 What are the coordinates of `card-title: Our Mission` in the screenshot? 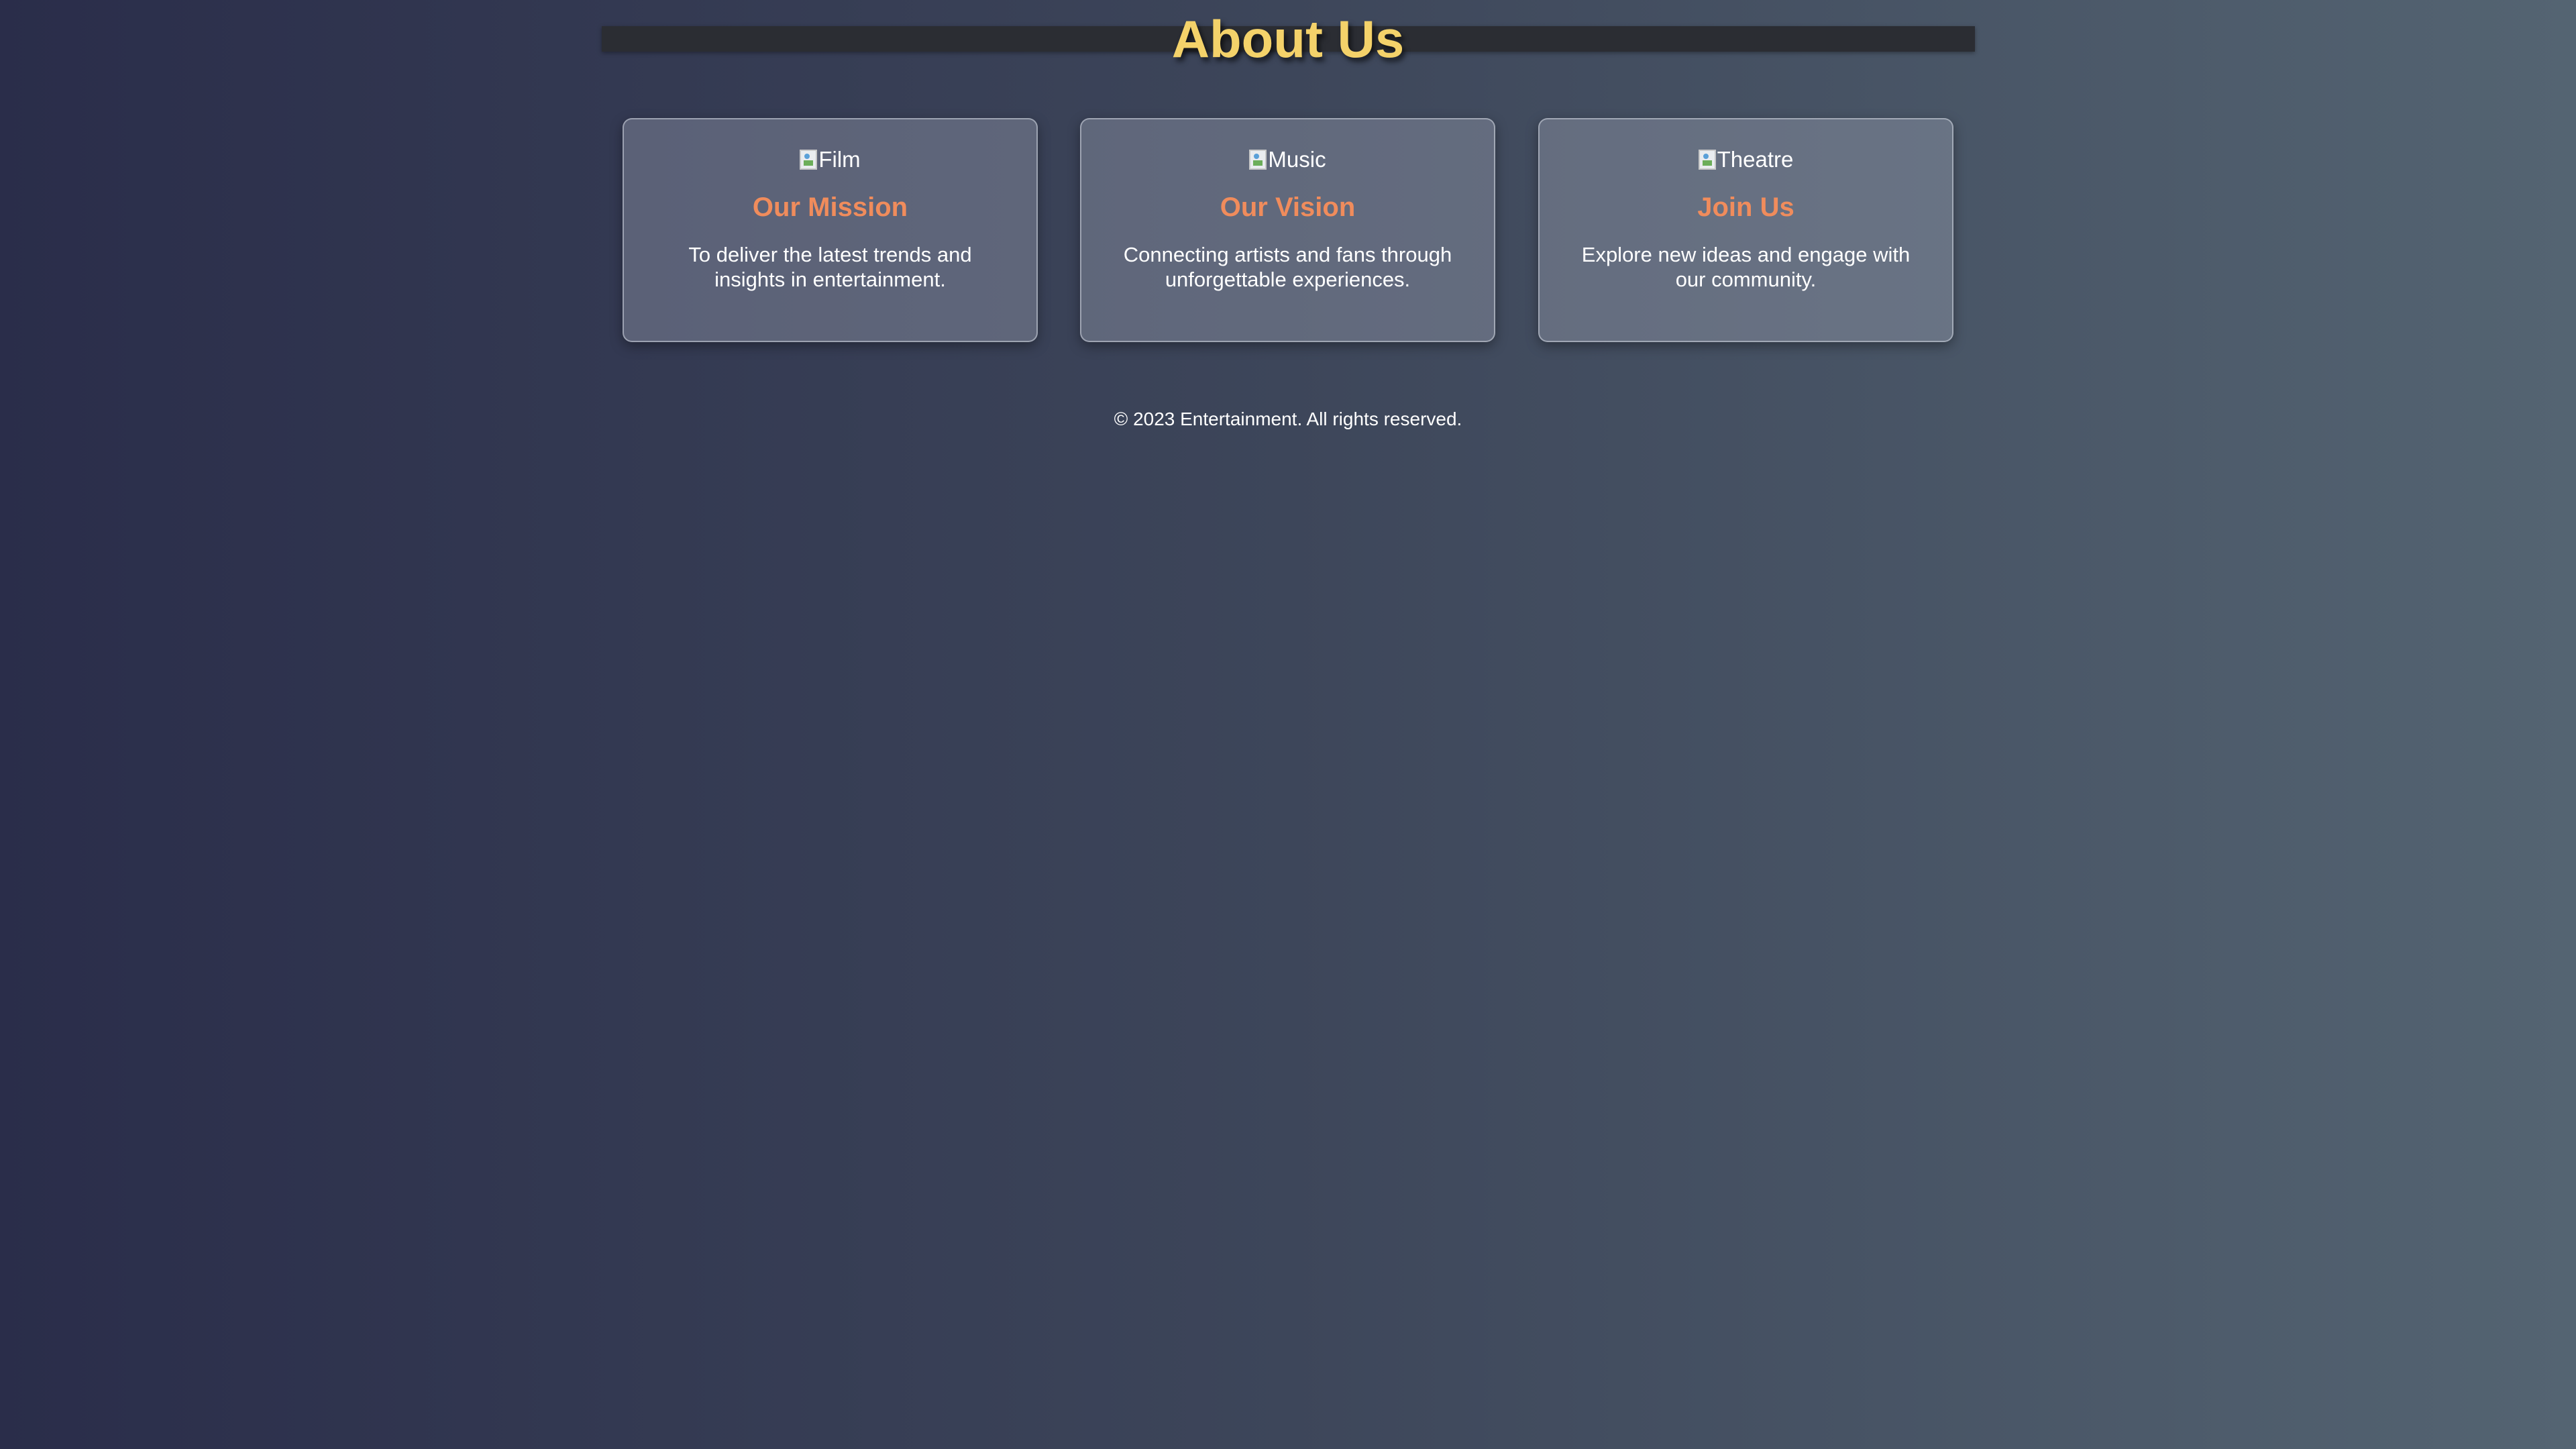 It's located at (830, 207).